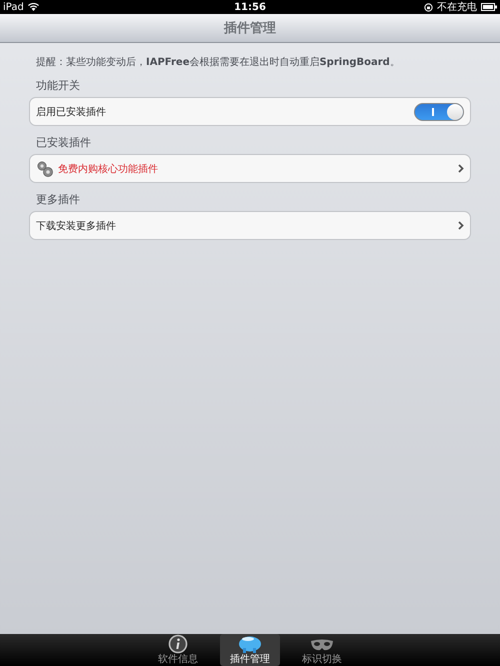  What do you see at coordinates (178, 644) in the screenshot?
I see `info-icon` at bounding box center [178, 644].